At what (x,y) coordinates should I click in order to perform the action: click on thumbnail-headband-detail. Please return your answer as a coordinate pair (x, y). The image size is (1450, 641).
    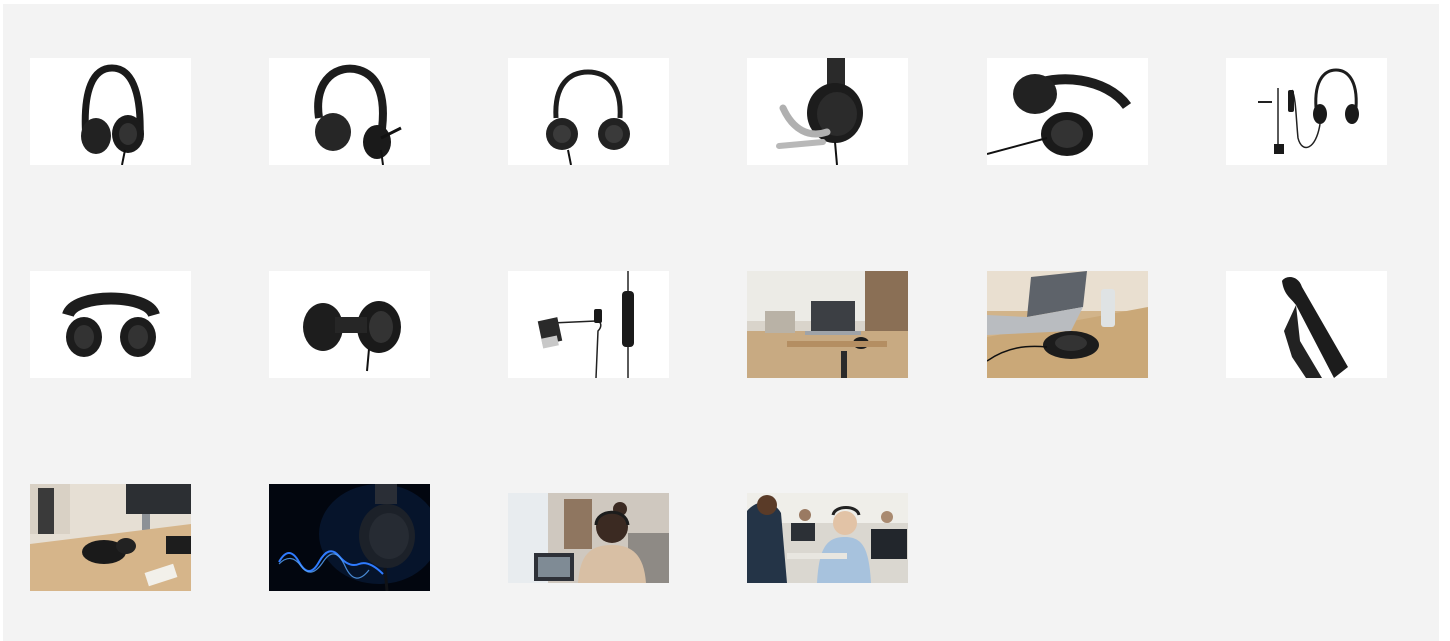
    Looking at the image, I should click on (1306, 324).